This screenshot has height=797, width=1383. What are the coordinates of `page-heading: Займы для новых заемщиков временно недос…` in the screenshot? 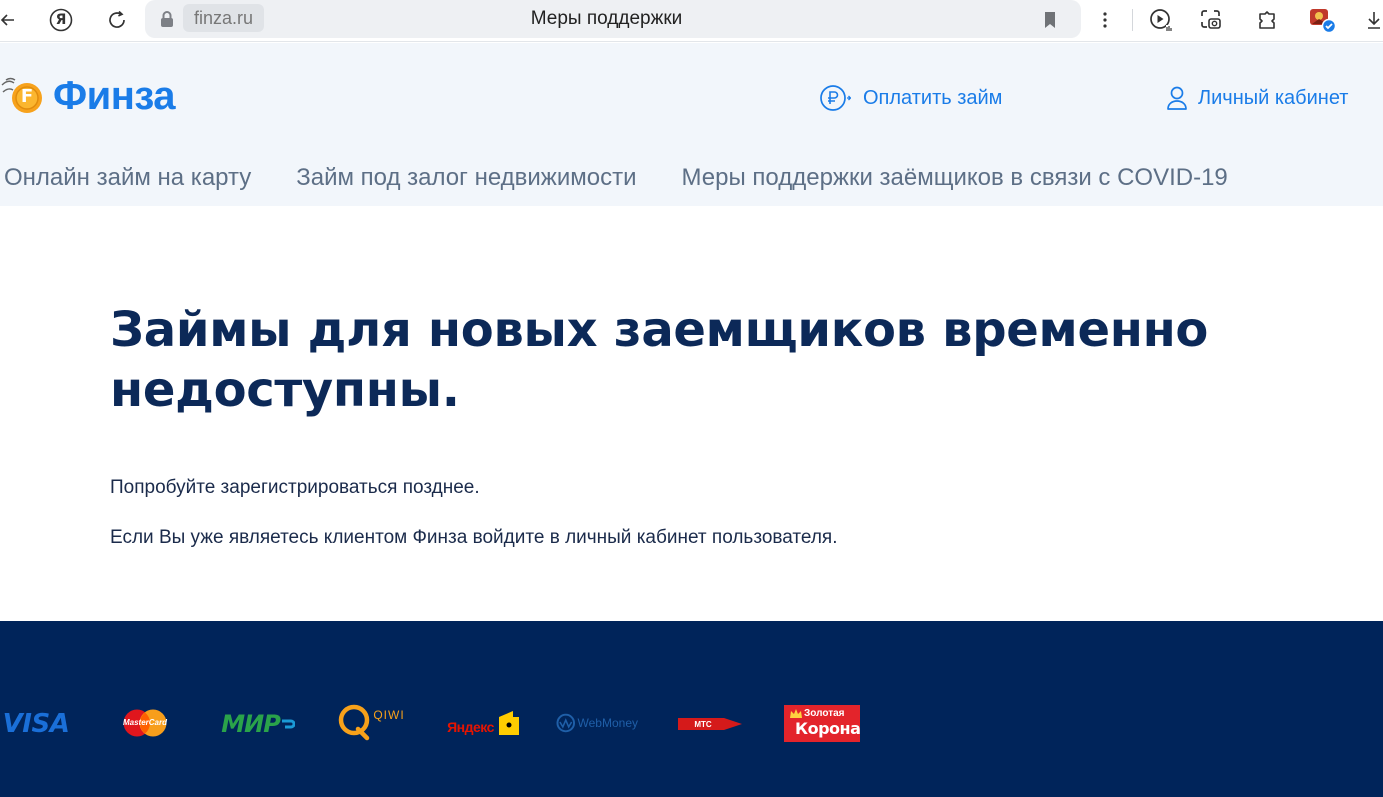 It's located at (659, 360).